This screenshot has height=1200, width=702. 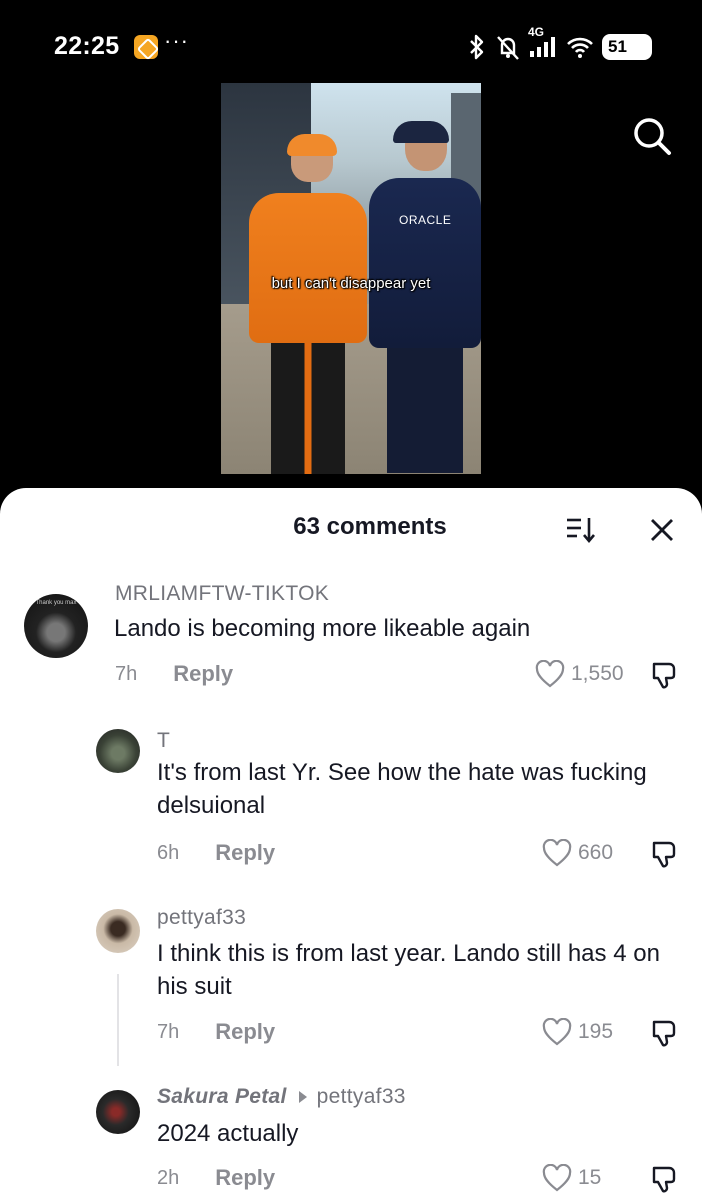 What do you see at coordinates (163, 741) in the screenshot?
I see `comment-username: T` at bounding box center [163, 741].